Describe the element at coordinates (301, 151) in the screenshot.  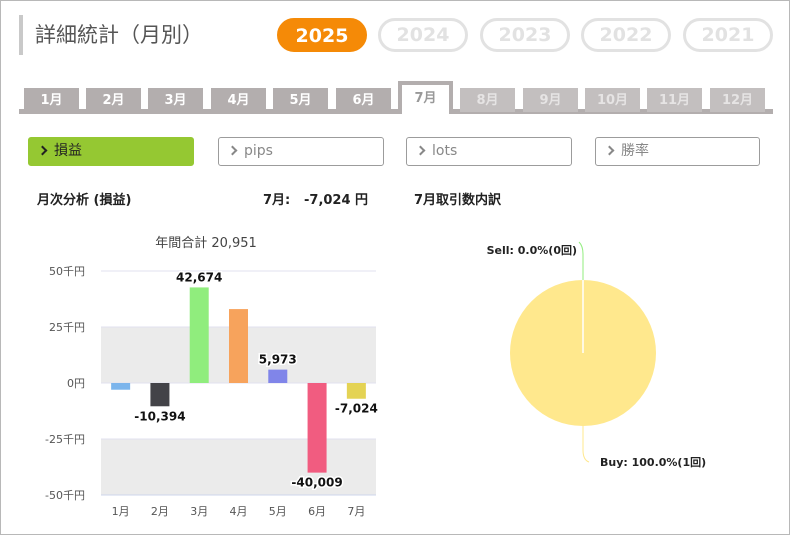
I see `metric-button-pips: pips` at that location.